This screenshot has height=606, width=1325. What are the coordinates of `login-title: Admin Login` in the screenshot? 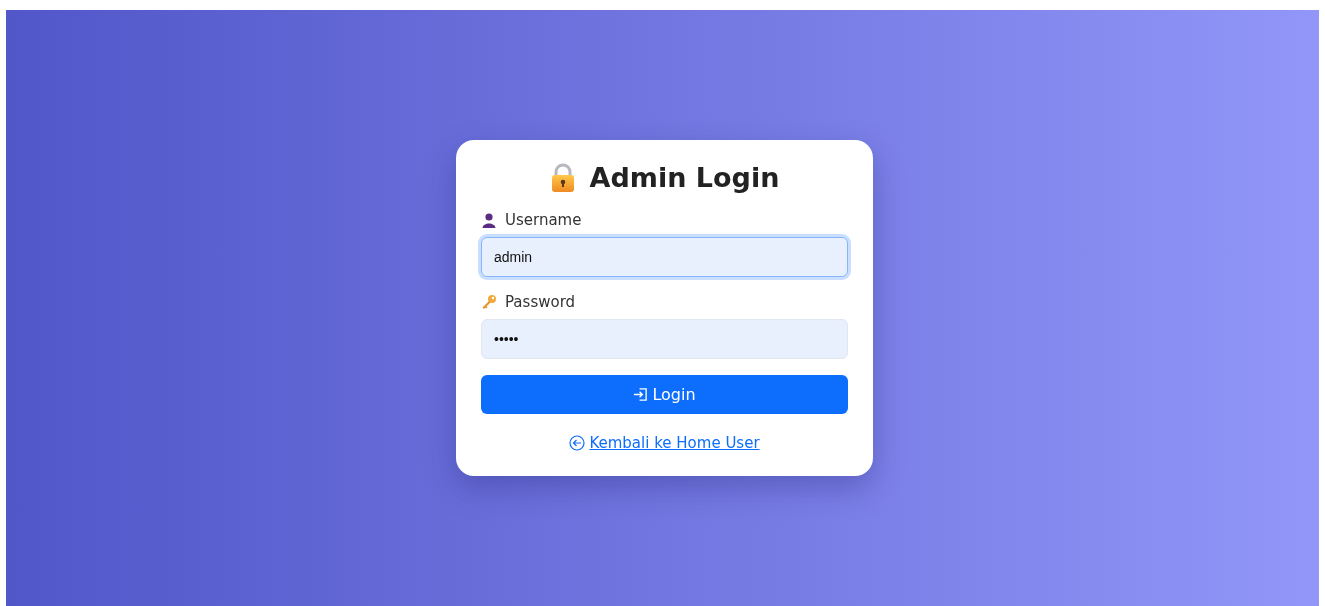 It's located at (684, 177).